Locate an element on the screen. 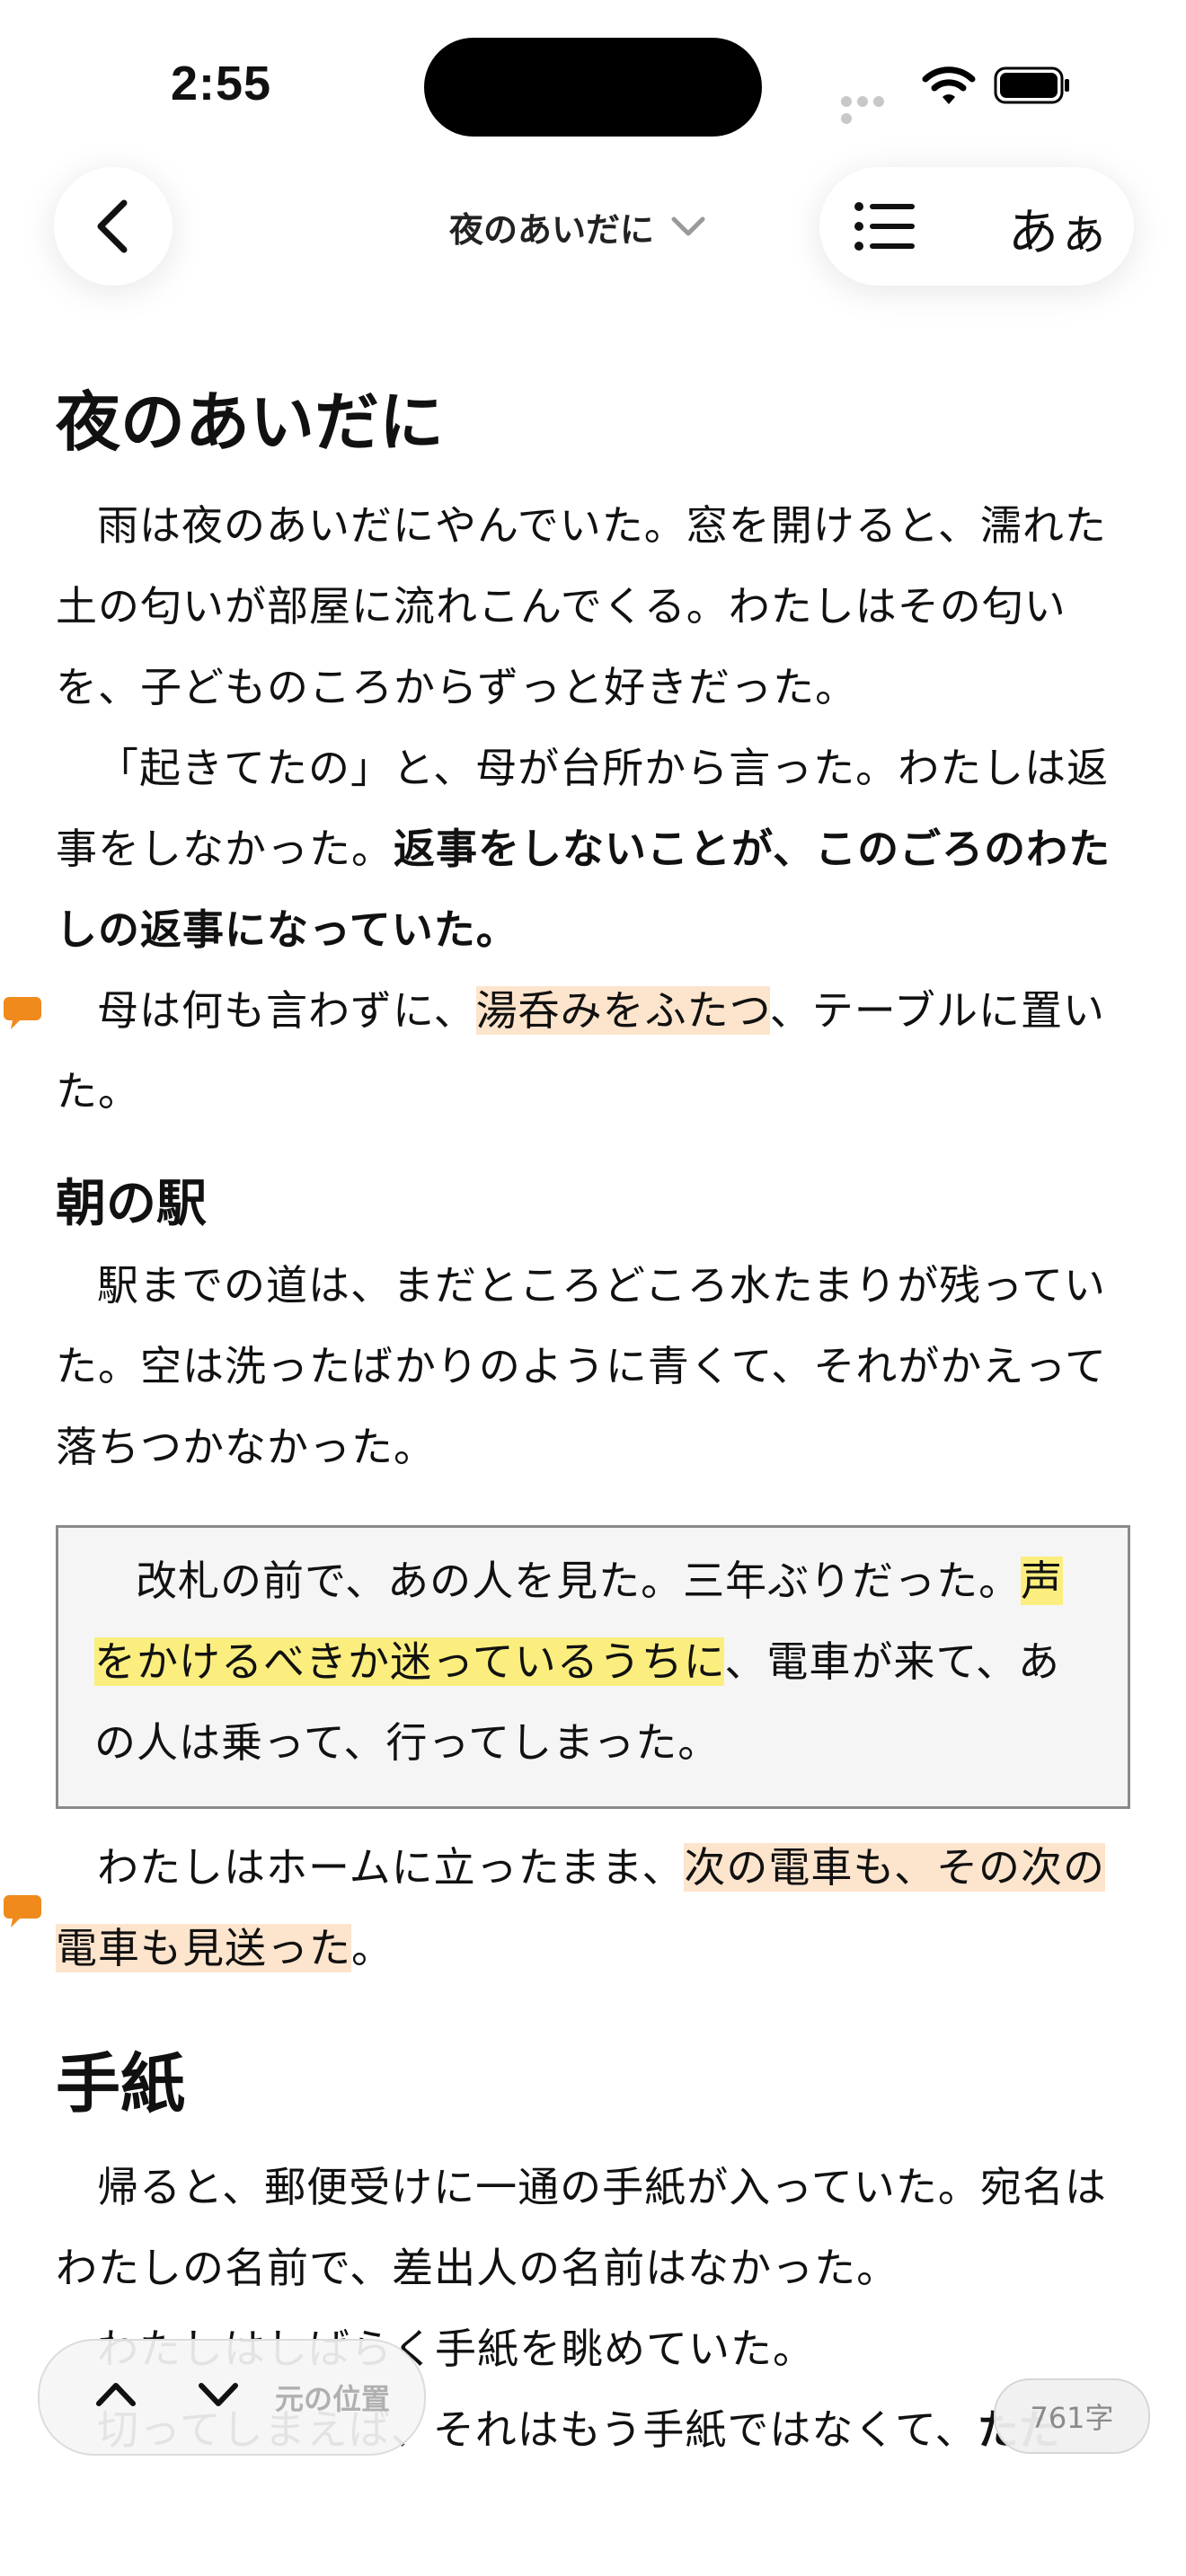 This screenshot has width=1186, height=2576. chapter-title: 手紙 is located at coordinates (121, 2084).